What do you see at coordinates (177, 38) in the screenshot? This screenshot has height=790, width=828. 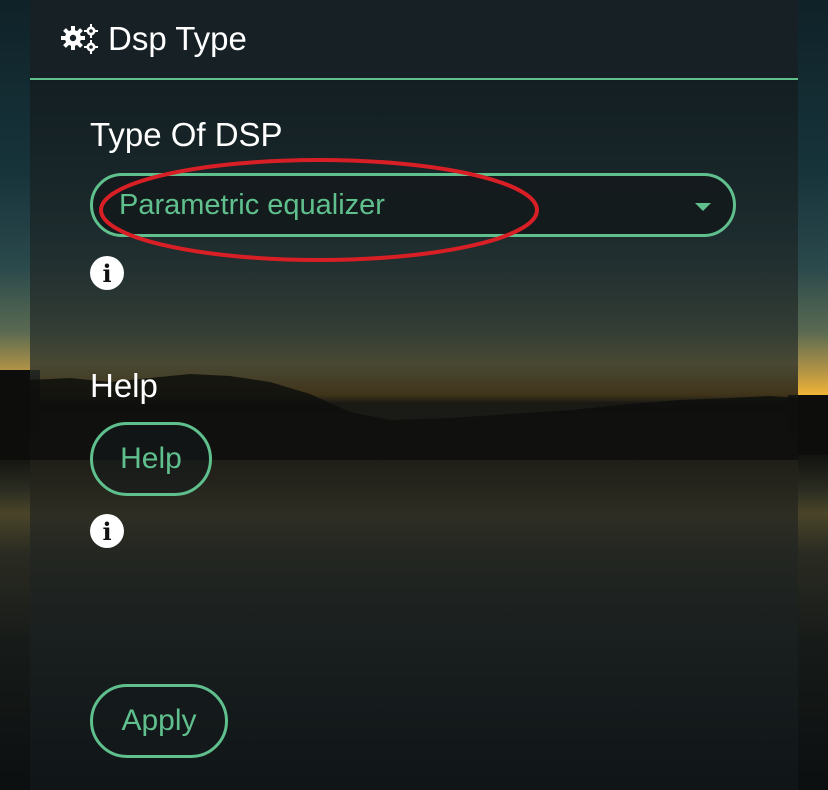 I see `panel-title: Dsp Type` at bounding box center [177, 38].